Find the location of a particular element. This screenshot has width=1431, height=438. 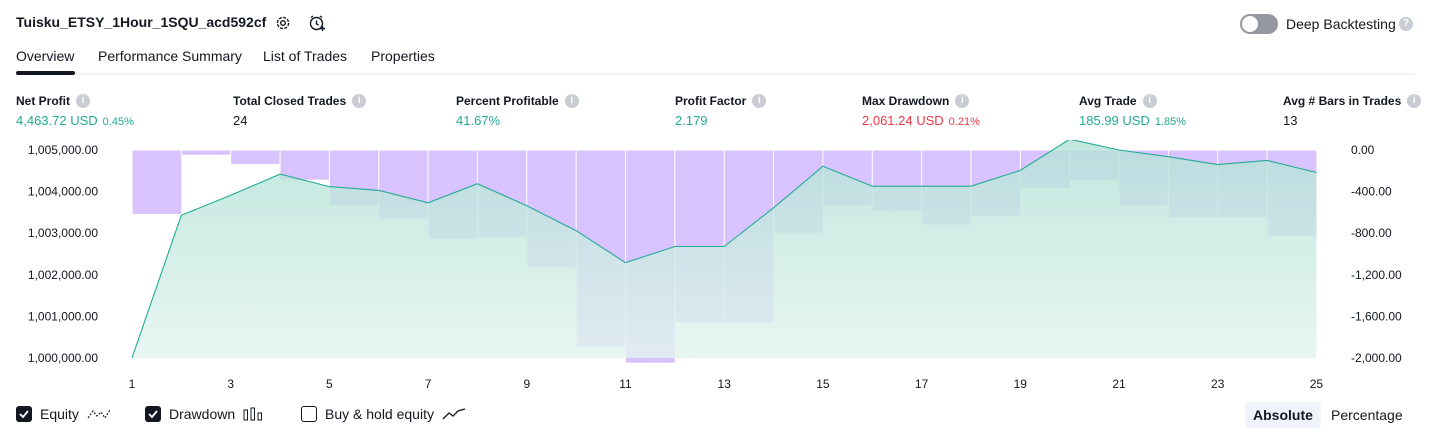

x-tick-label: 13 is located at coordinates (725, 384).